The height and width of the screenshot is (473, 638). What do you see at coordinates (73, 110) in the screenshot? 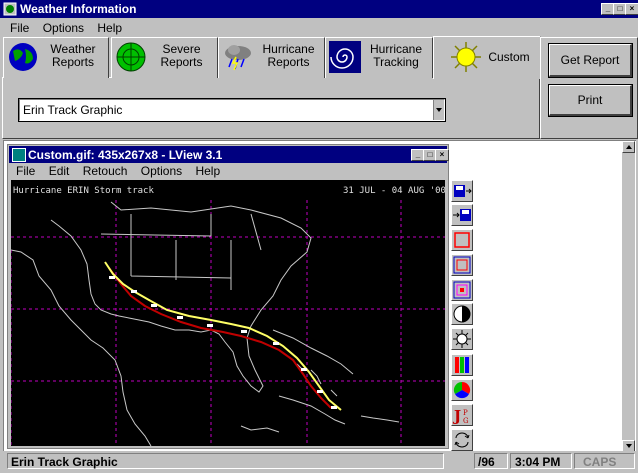
I see `report-select-value: Erin Track Graphic` at bounding box center [73, 110].